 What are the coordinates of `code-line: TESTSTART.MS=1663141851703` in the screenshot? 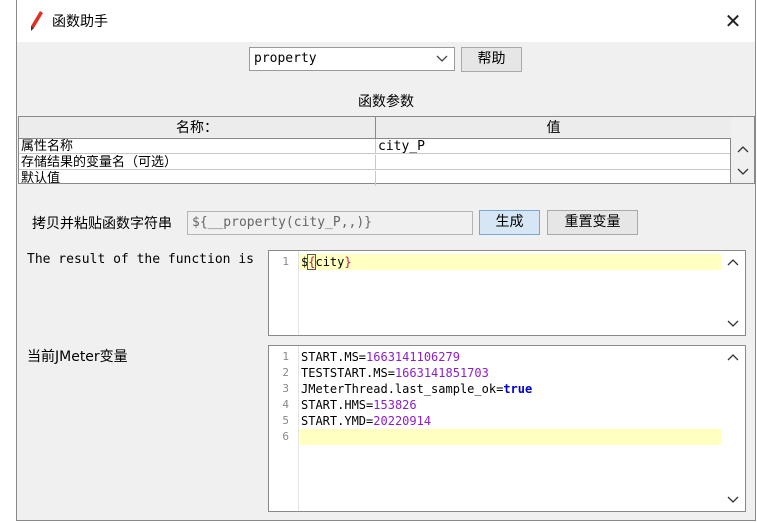 It's located at (395, 373).